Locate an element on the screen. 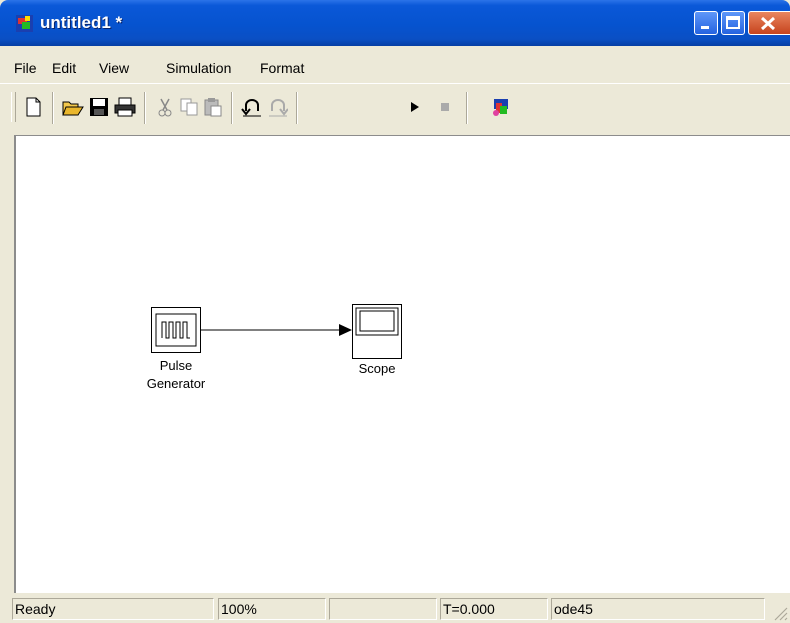  open-button is located at coordinates (73, 107).